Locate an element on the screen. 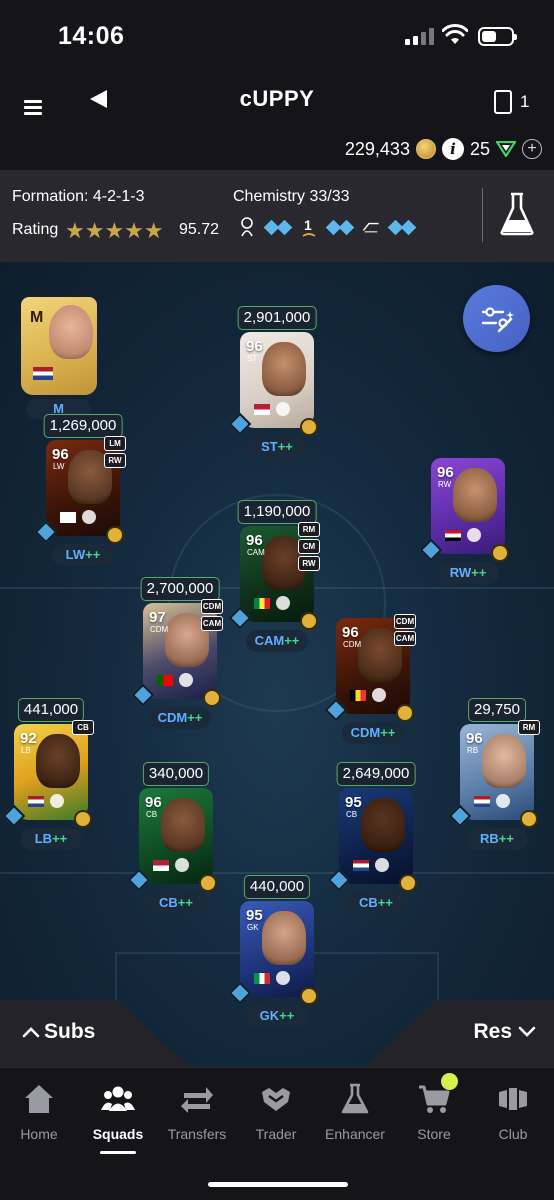 The height and width of the screenshot is (1200, 554). player-card: 96 RW is located at coordinates (468, 506).